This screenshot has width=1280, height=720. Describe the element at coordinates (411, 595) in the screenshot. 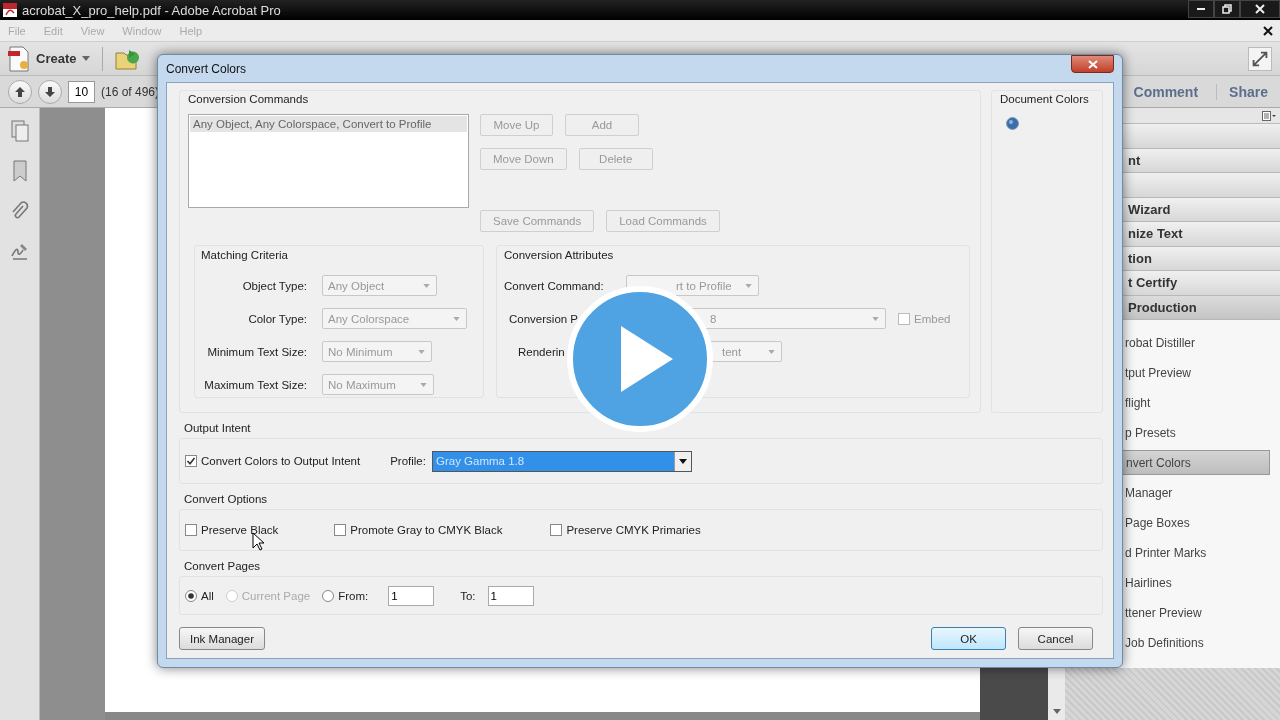

I see `from-page-field: 1` at that location.